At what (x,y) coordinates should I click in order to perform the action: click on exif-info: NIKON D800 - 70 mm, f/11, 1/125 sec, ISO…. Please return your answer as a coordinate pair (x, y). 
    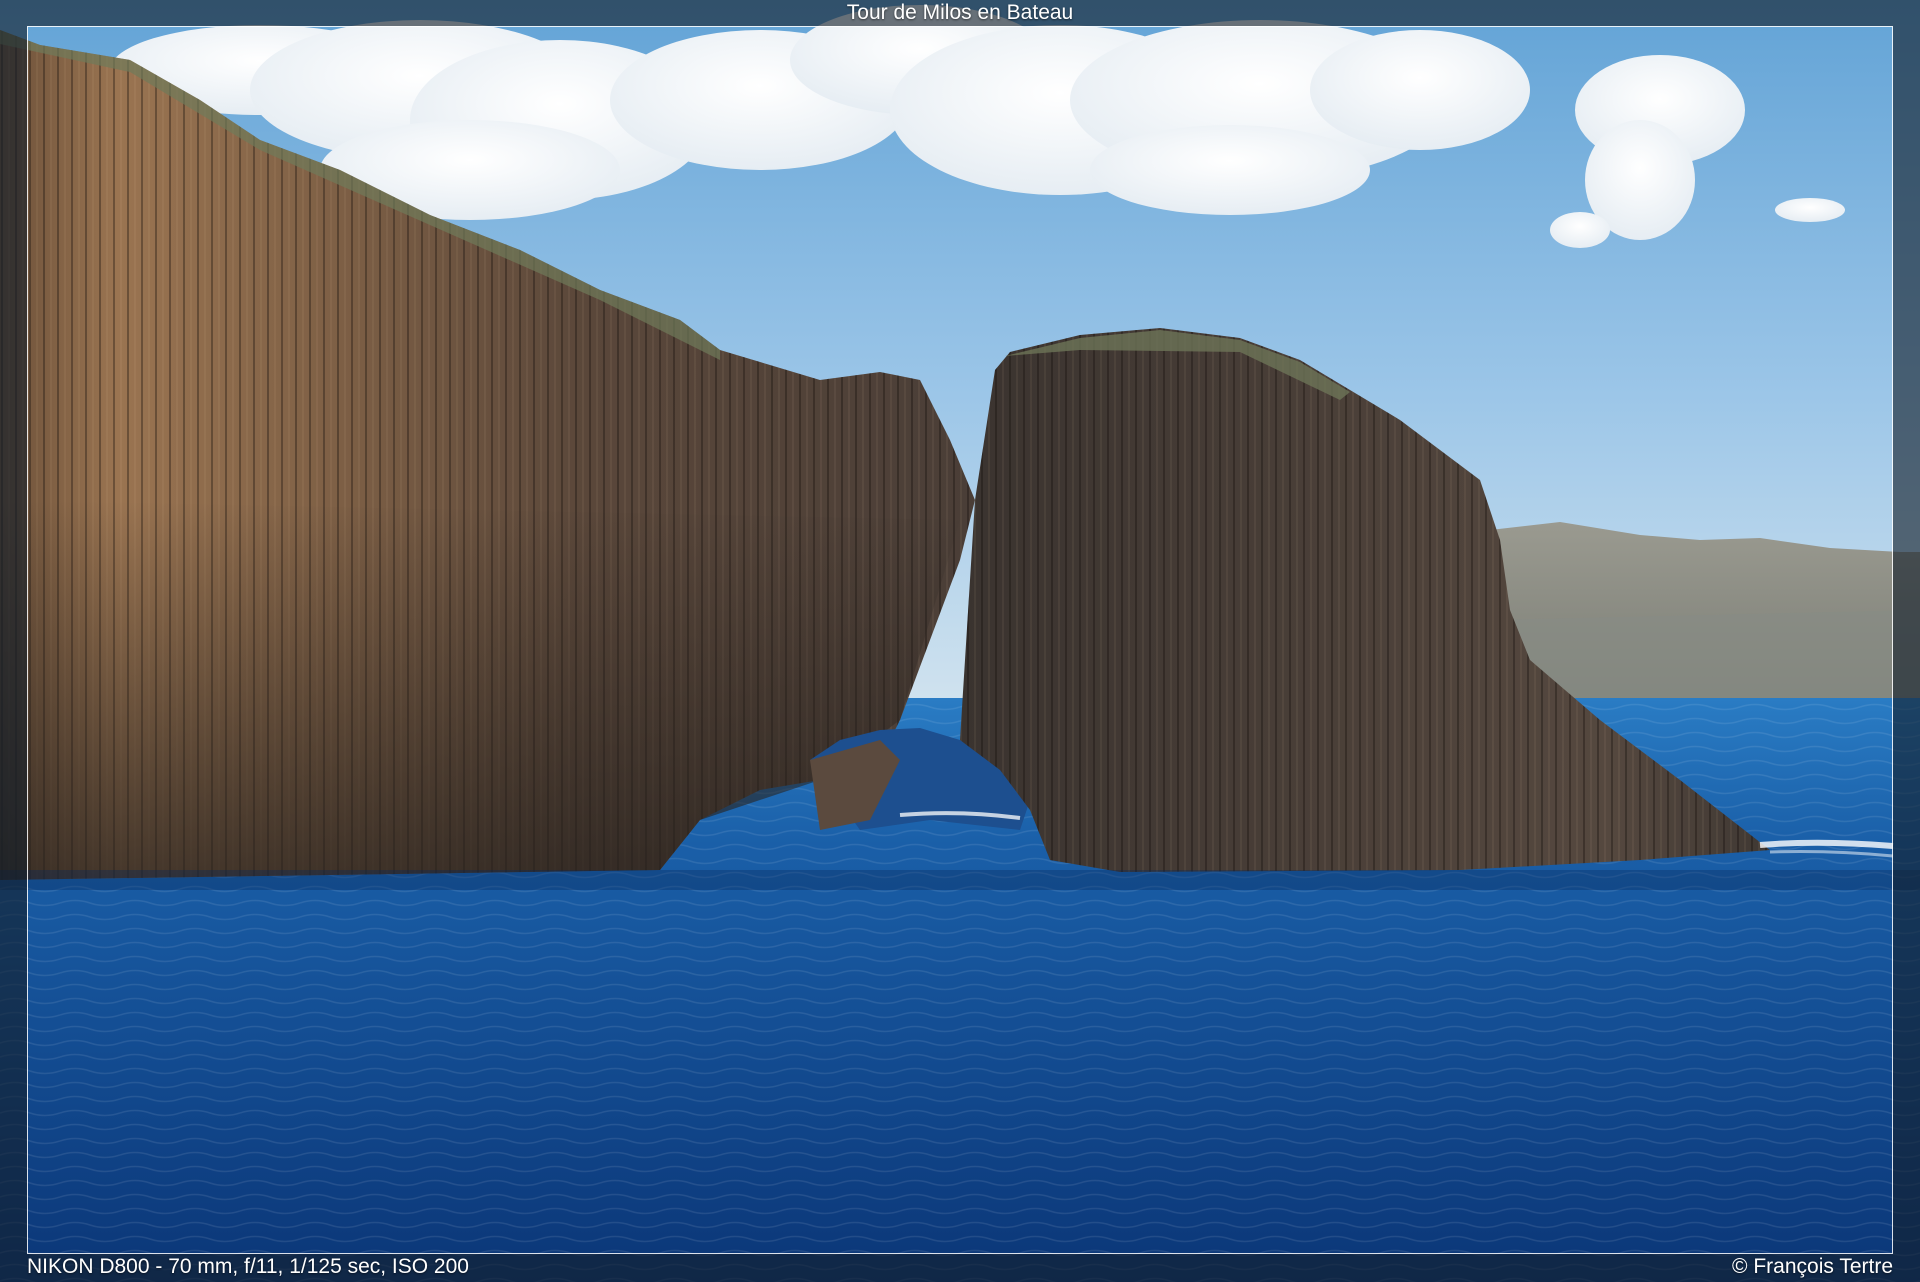
    Looking at the image, I should click on (248, 1266).